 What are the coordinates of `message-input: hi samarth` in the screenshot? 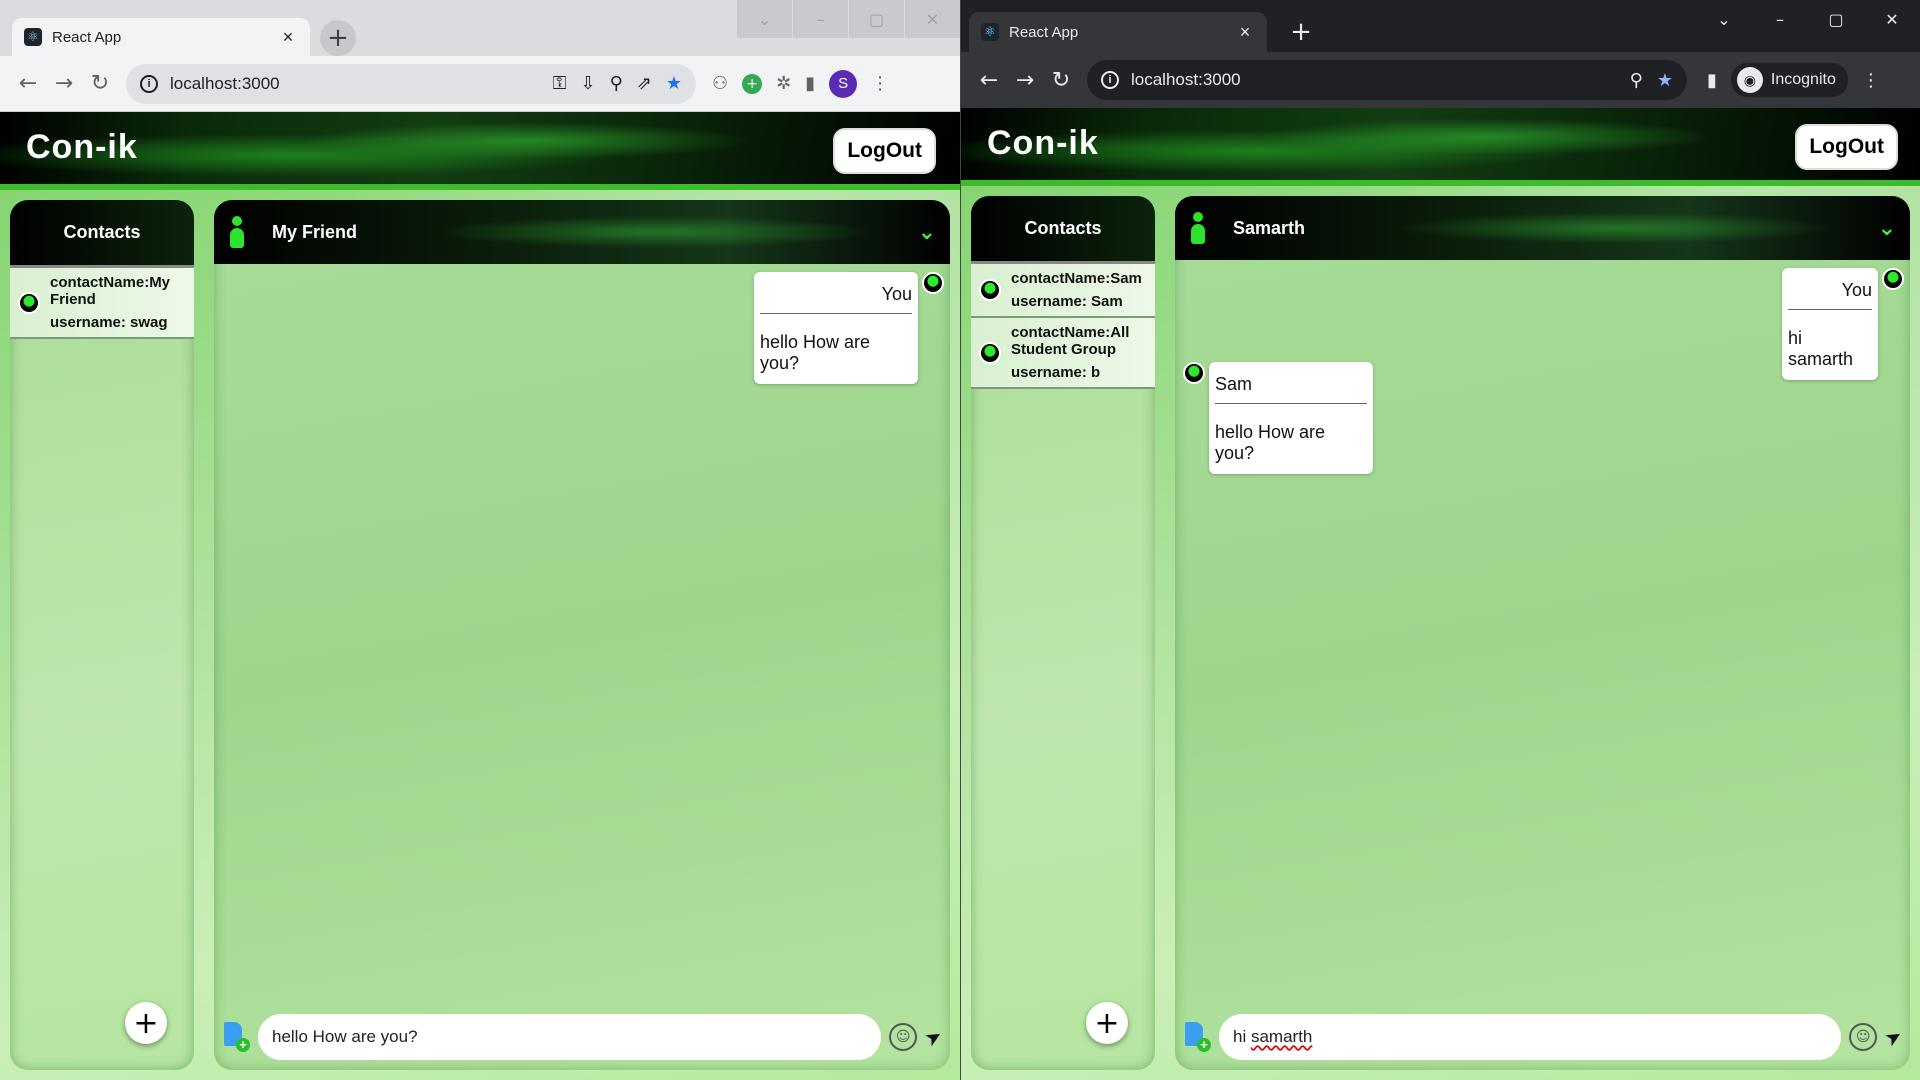 It's located at (1530, 1037).